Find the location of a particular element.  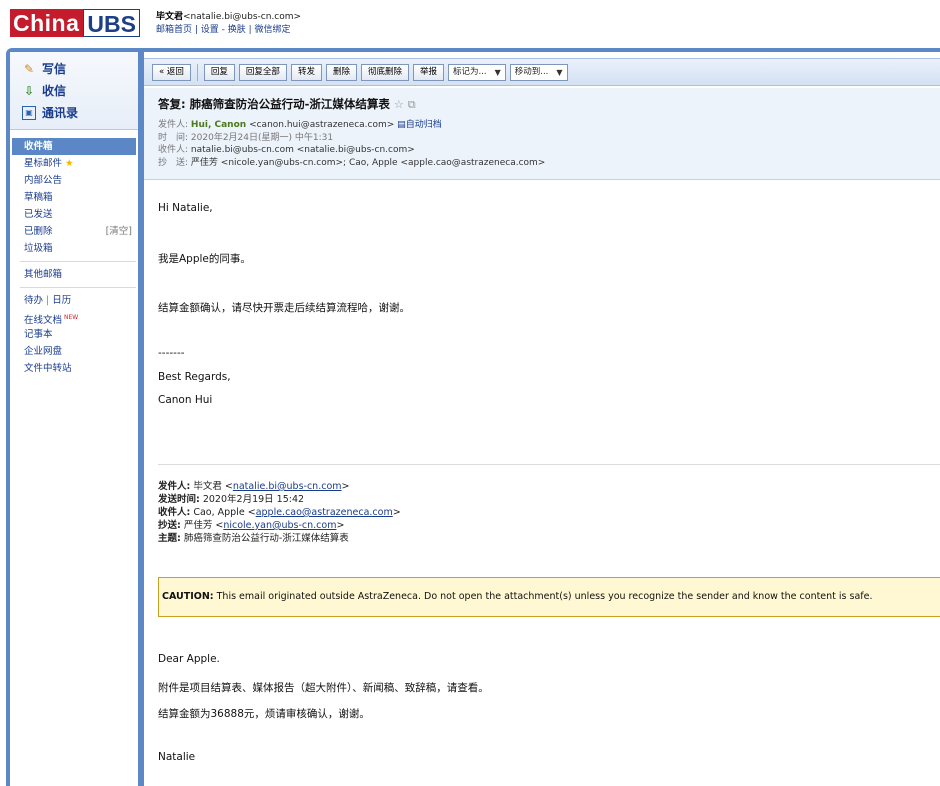

back-button: « 返回 is located at coordinates (171, 72).